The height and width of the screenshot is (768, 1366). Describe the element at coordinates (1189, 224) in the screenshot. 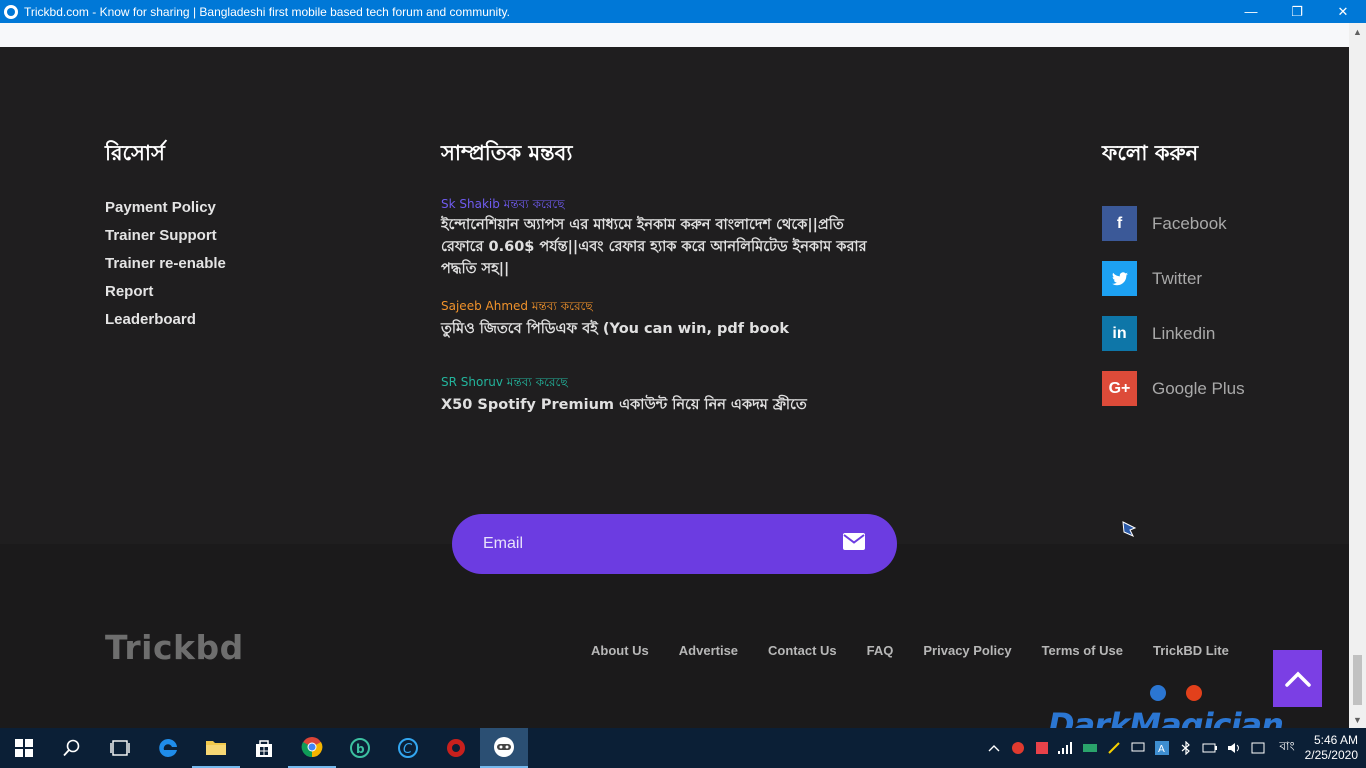

I see `social-label: Facebook` at that location.